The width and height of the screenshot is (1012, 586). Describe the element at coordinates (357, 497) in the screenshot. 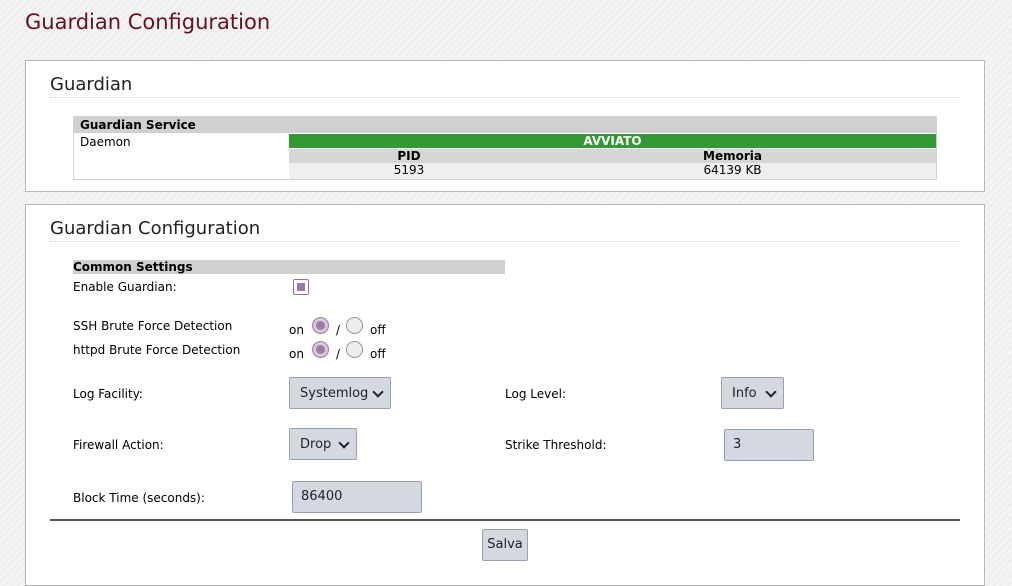

I see `block-time-input: 86400` at that location.